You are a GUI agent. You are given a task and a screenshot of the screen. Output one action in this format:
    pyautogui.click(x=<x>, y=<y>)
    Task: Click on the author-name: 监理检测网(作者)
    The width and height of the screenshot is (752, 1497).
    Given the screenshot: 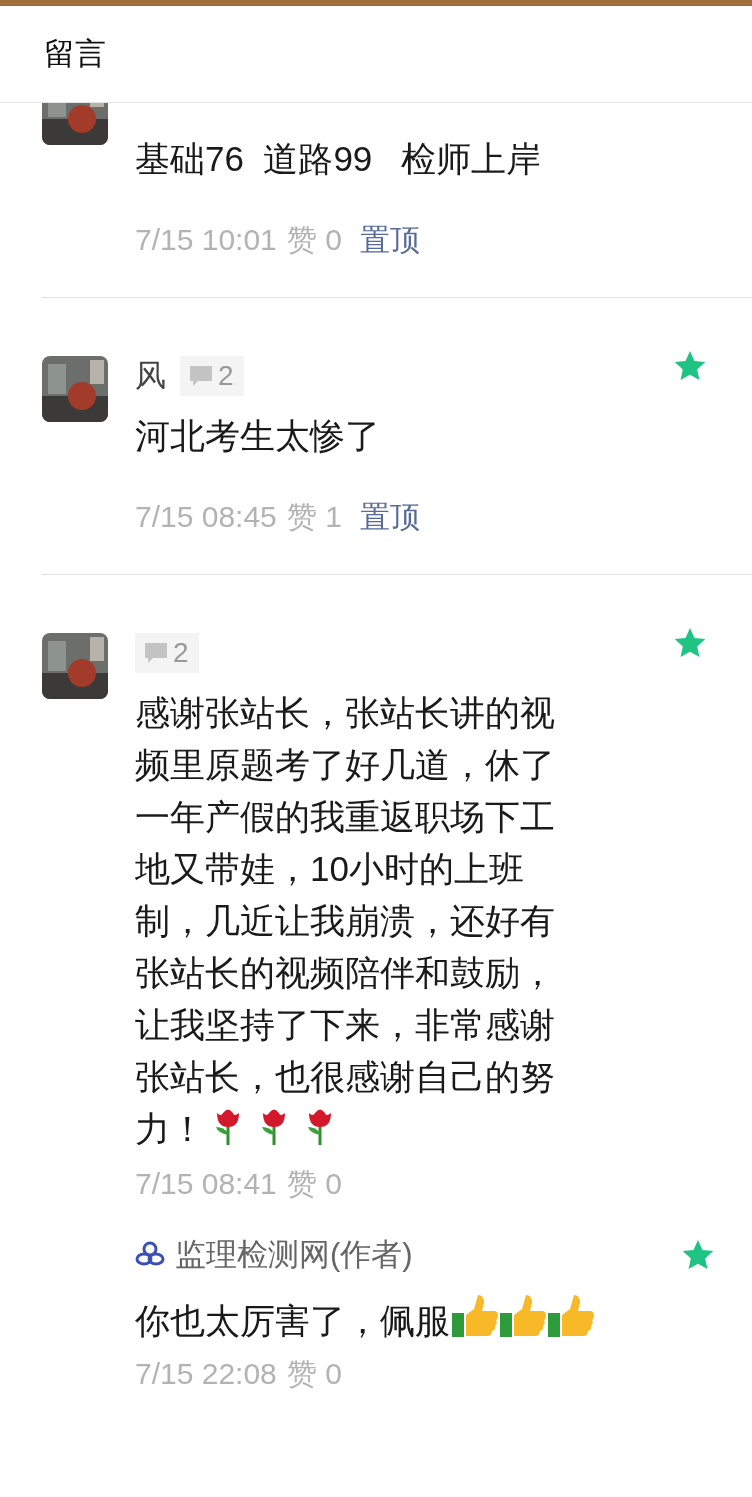 What is the action you would take?
    pyautogui.click(x=294, y=1255)
    